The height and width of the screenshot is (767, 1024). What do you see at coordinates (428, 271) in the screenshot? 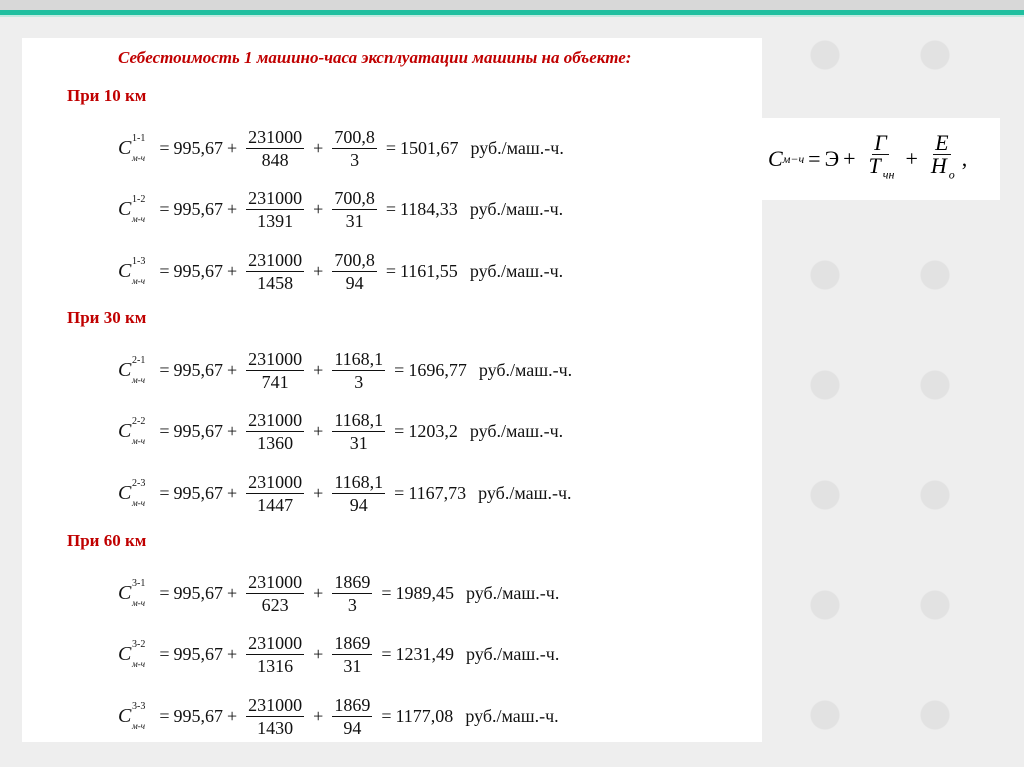
I see `result-value: 1161,55` at bounding box center [428, 271].